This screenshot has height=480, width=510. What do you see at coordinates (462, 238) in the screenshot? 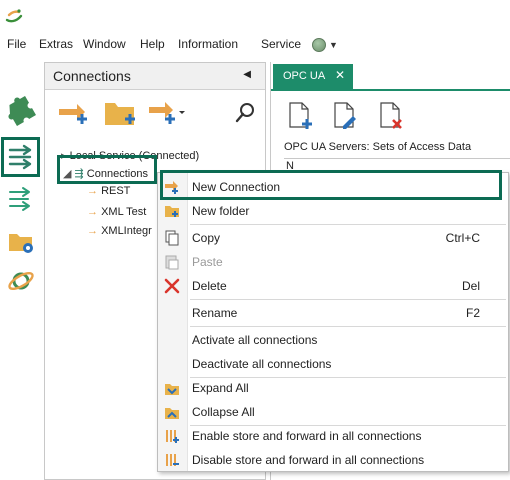
I see `menu-item-shortcut: Ctrl+C` at bounding box center [462, 238].